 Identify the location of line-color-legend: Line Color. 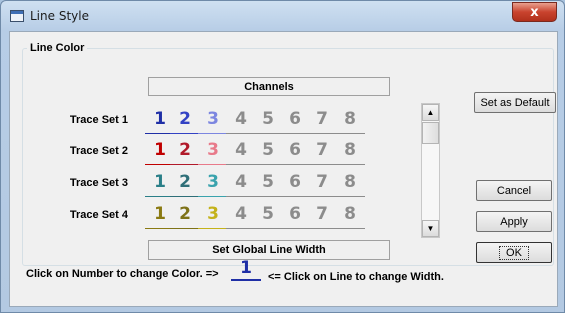
(57, 48).